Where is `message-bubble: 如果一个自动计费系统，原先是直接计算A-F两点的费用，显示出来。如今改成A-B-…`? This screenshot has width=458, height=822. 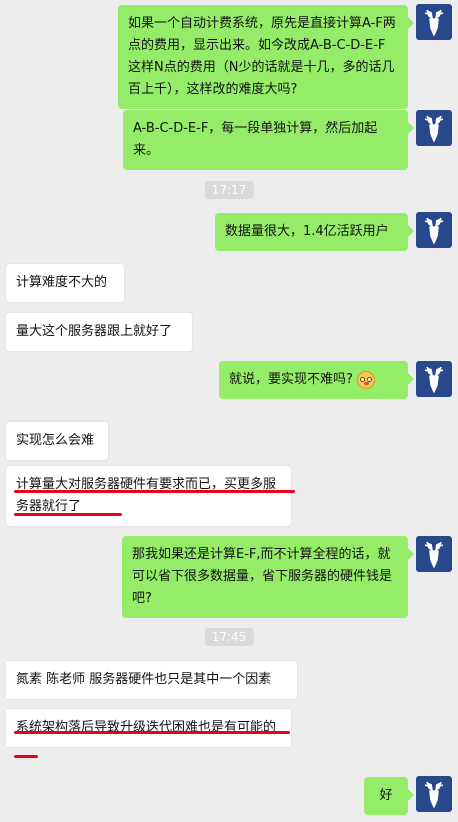 message-bubble: 如果一个自动计费系统，原先是直接计算A-F两点的费用，显示出来。如今改成A-B-… is located at coordinates (266, 57).